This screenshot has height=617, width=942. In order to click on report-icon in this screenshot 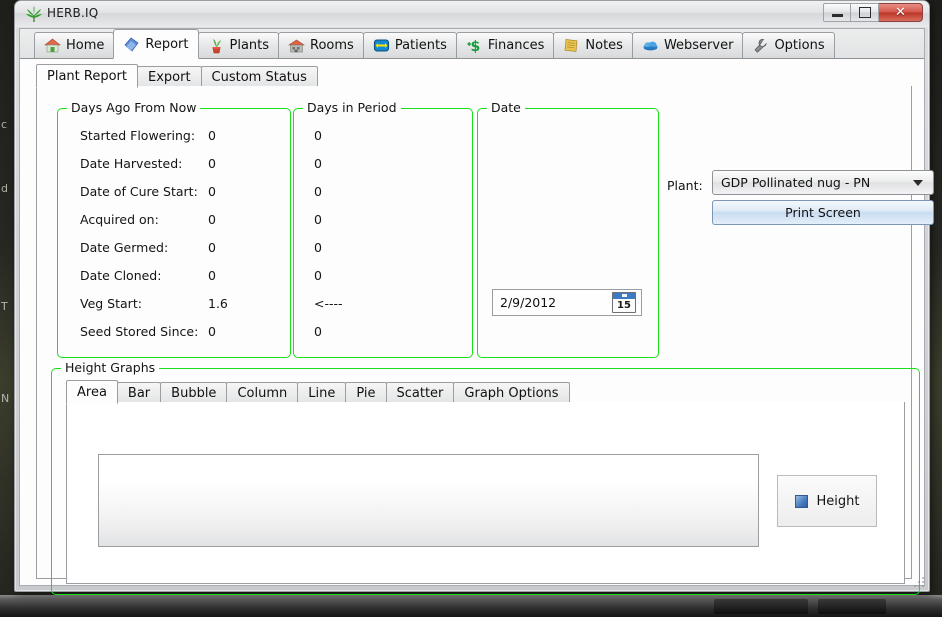, I will do `click(131, 44)`.